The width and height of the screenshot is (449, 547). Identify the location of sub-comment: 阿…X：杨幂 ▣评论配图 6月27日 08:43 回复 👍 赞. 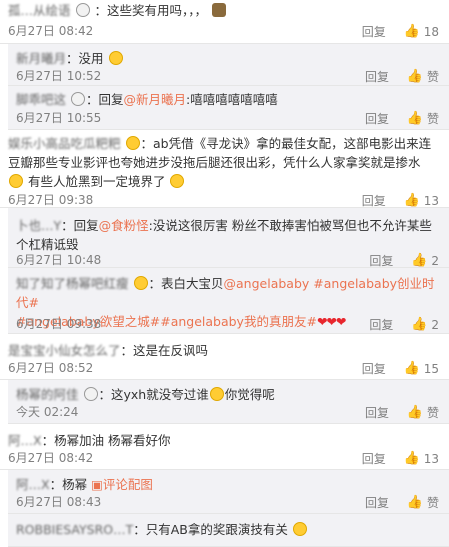
(228, 492).